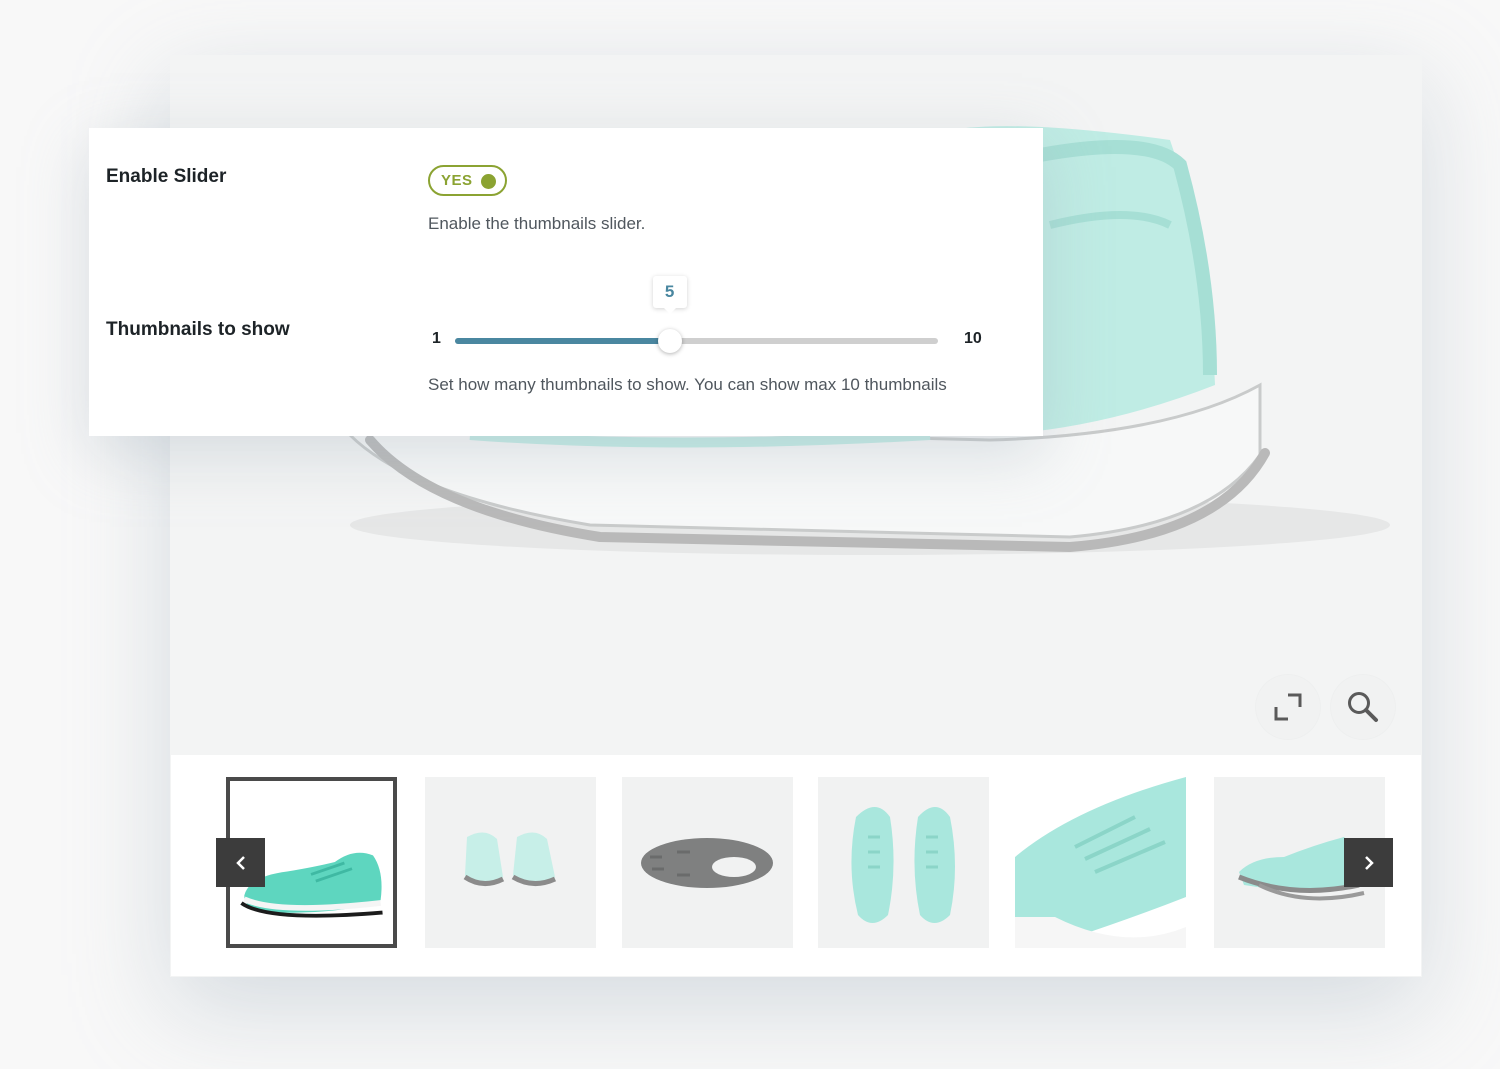 This screenshot has height=1069, width=1500. I want to click on chevron-right-icon, so click(1369, 862).